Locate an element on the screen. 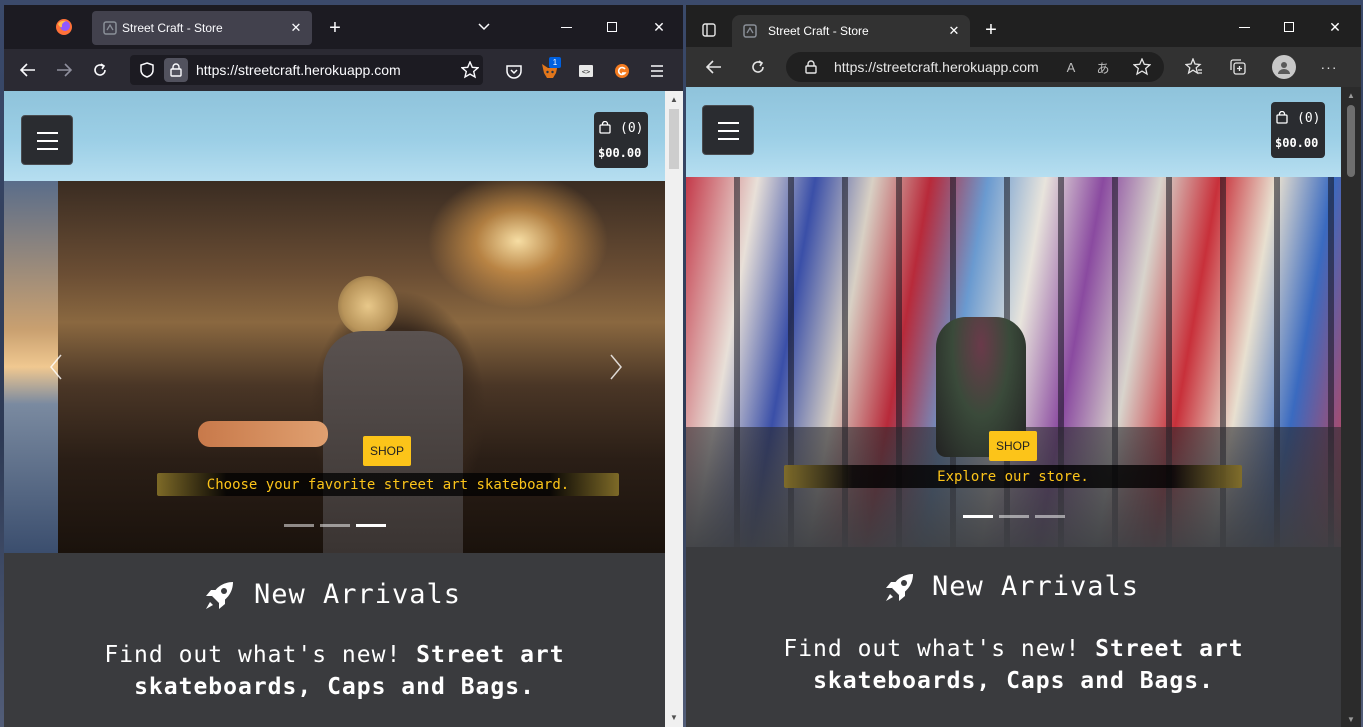  tab-actions-icon is located at coordinates (709, 30).